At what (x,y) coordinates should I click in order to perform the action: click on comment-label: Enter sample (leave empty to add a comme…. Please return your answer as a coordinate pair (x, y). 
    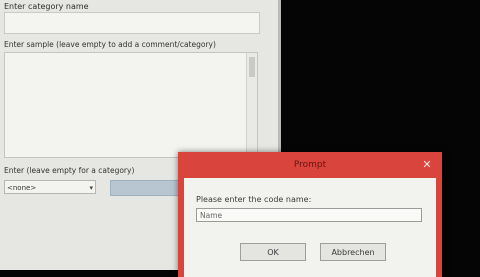
    Looking at the image, I should click on (110, 44).